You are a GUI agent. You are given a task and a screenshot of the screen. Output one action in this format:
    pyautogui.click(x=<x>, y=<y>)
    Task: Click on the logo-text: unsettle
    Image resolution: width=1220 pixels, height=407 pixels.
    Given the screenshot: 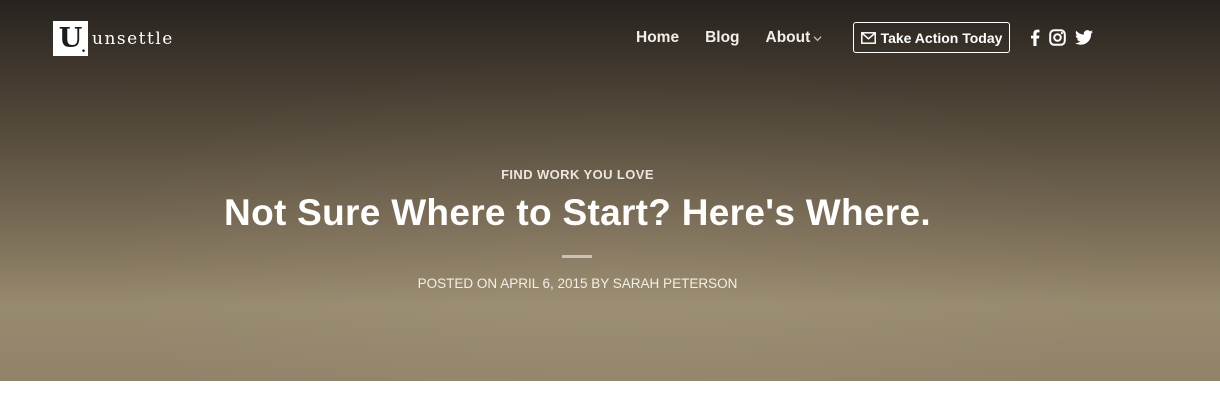 What is the action you would take?
    pyautogui.click(x=133, y=38)
    